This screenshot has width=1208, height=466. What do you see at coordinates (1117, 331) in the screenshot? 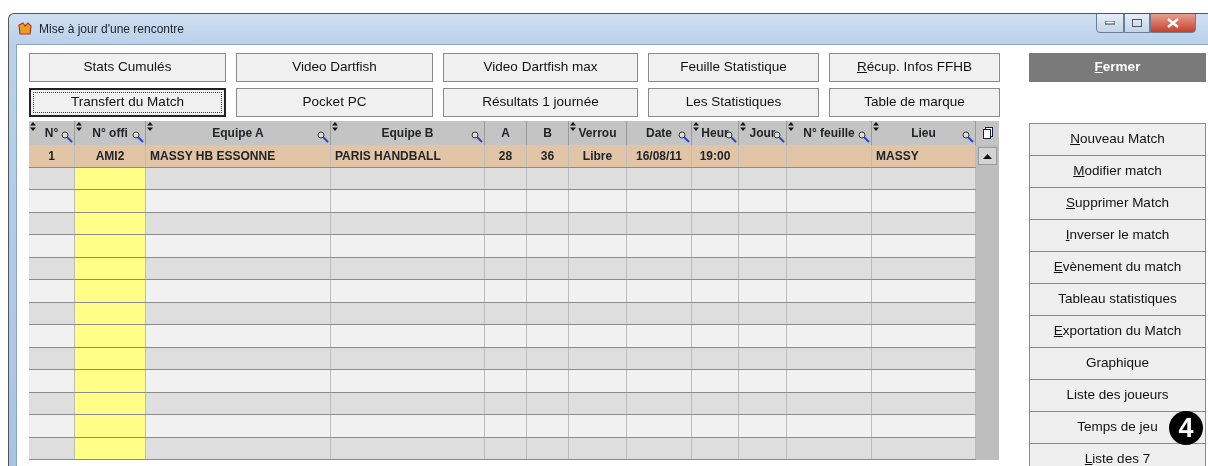
I see `action-button: Exportation du Match` at bounding box center [1117, 331].